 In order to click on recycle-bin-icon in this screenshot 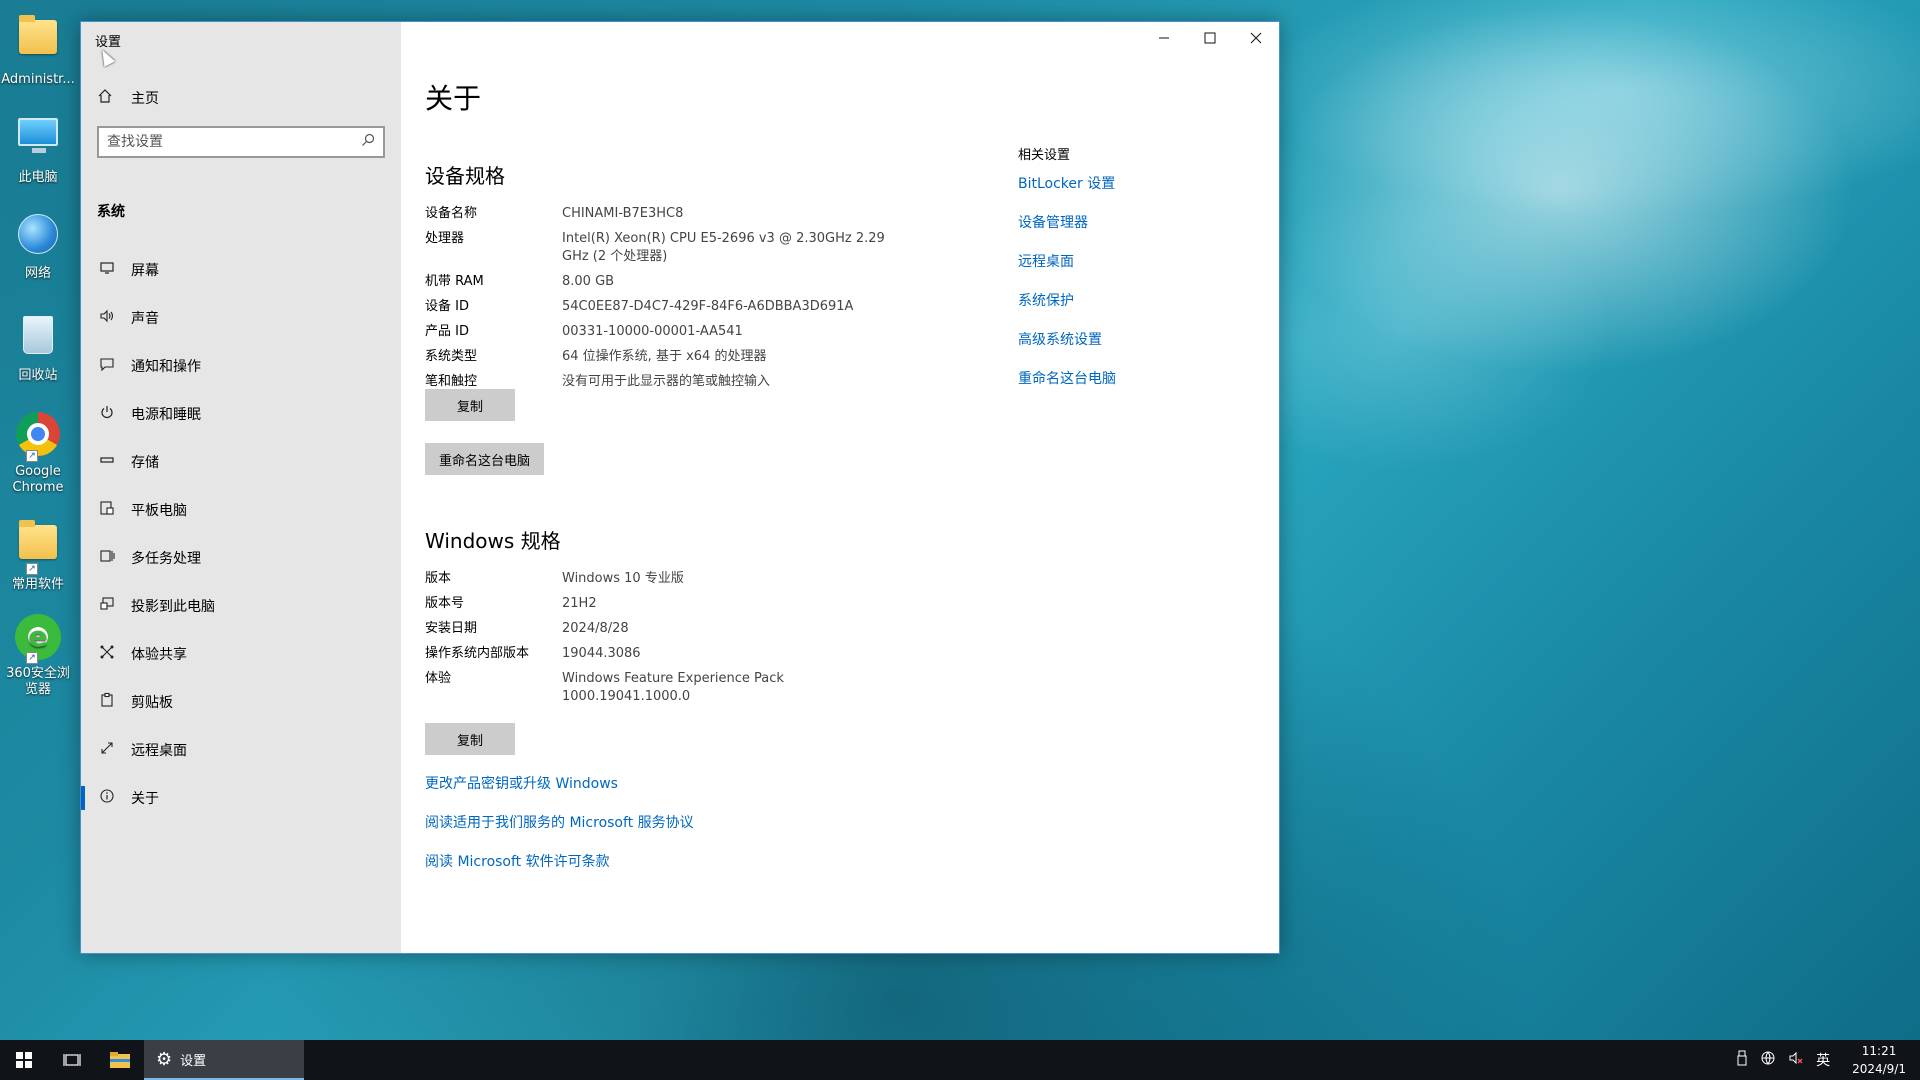, I will do `click(38, 340)`.